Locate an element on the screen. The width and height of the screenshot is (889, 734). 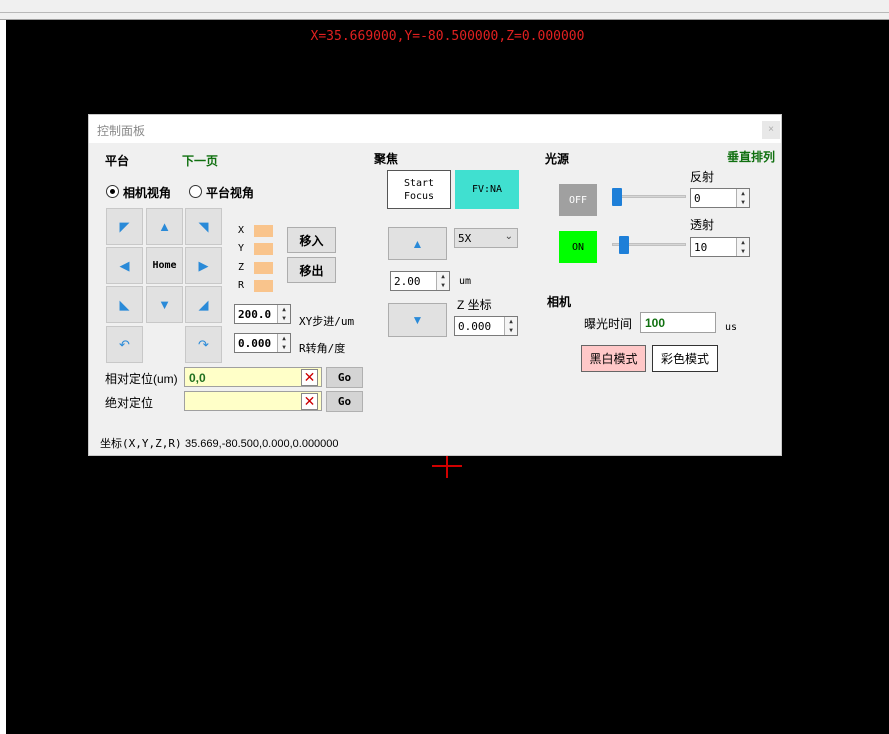
axis-z-label: Z is located at coordinates (241, 267).